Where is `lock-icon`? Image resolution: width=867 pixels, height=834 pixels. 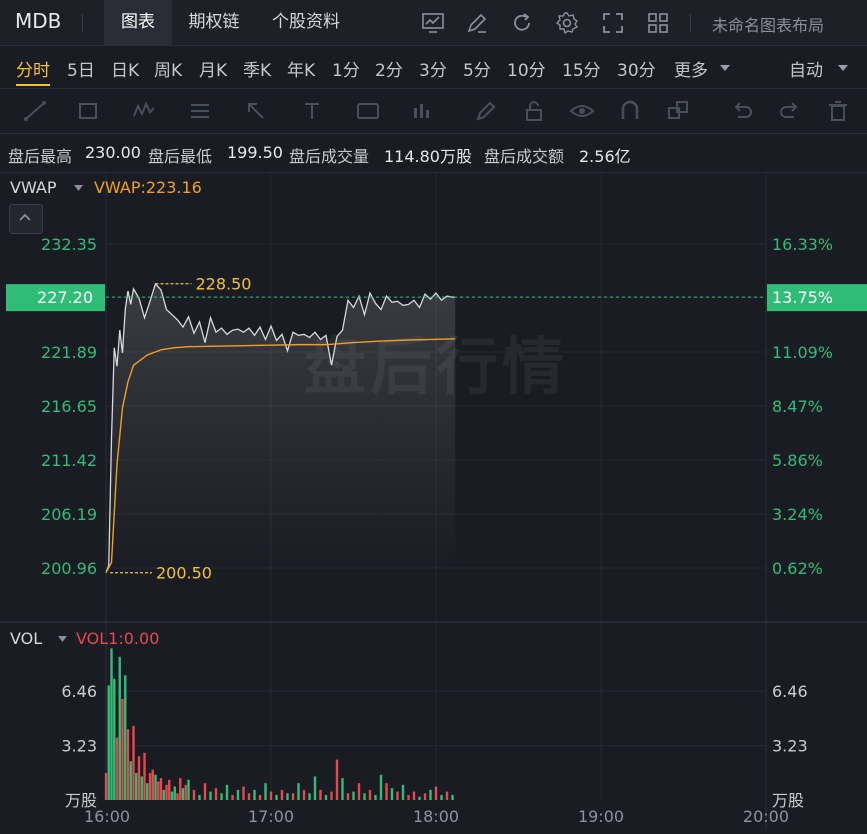 lock-icon is located at coordinates (534, 111).